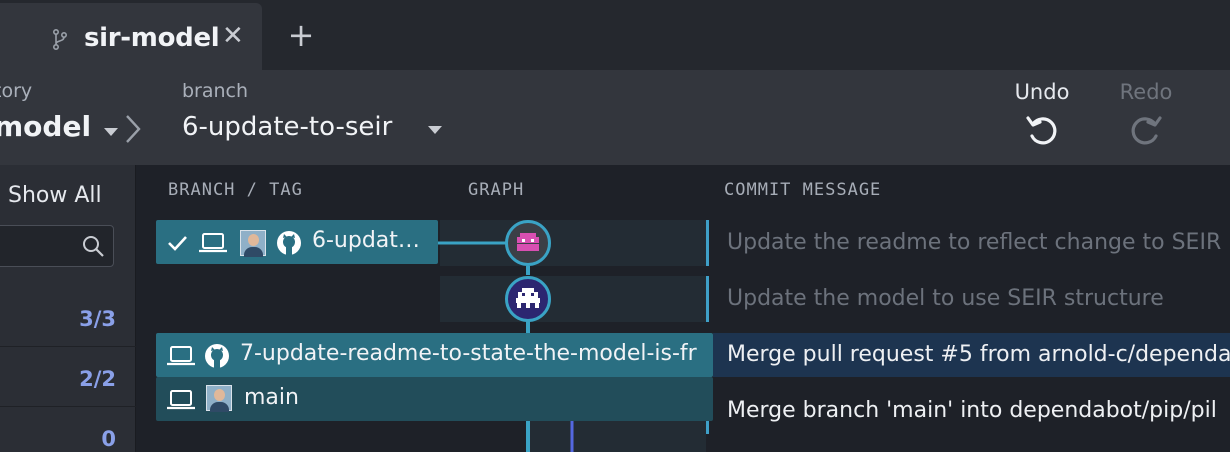  Describe the element at coordinates (496, 190) in the screenshot. I see `column-header-graph: GRAPH` at that location.